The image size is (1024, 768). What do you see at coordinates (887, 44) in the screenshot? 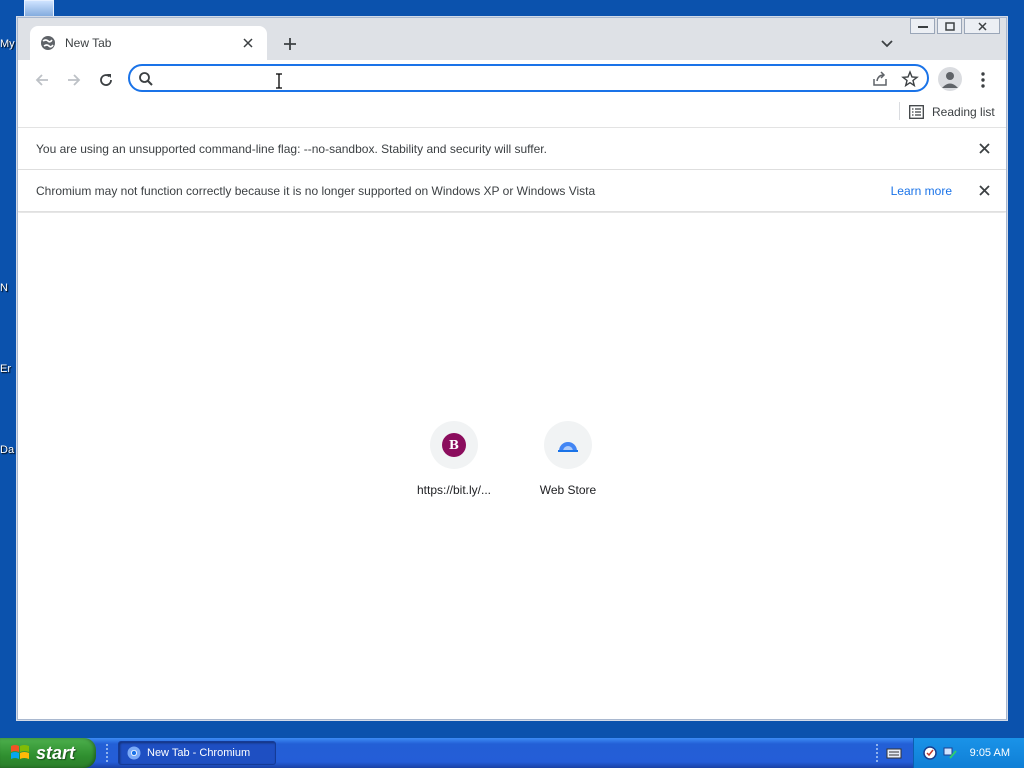
I see `chevron-down-icon` at bounding box center [887, 44].